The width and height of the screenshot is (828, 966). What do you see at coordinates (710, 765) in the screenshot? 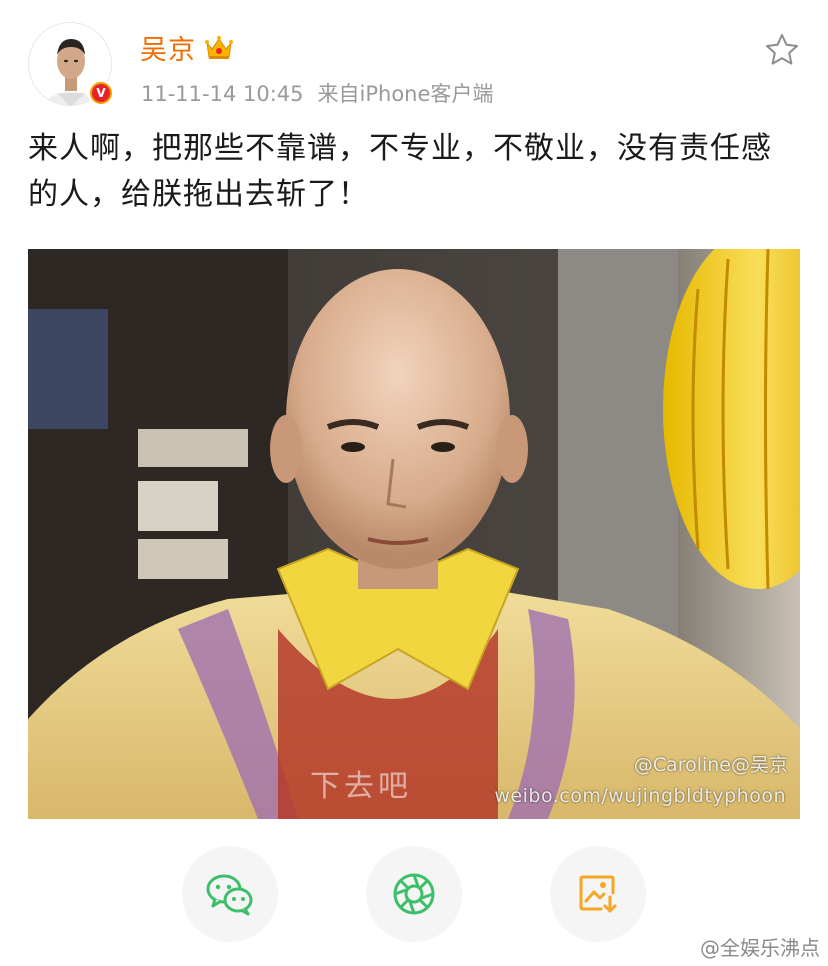
I see `image-watermark-user: @Caroline@吴京` at bounding box center [710, 765].